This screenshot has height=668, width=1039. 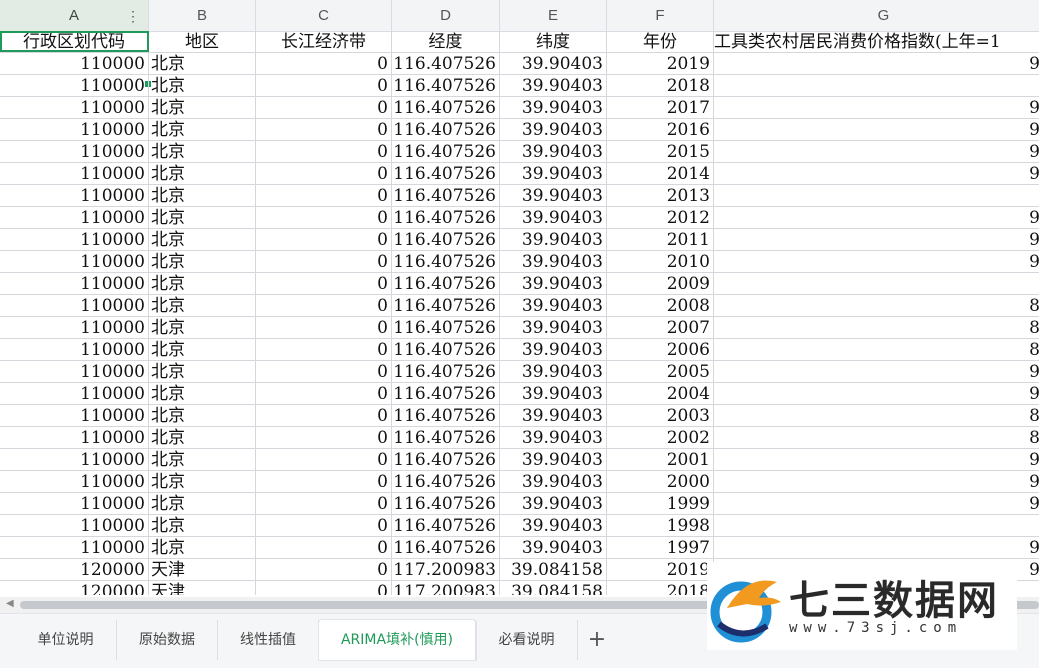 What do you see at coordinates (876, 393) in the screenshot?
I see `table-cell: 90.4` at bounding box center [876, 393].